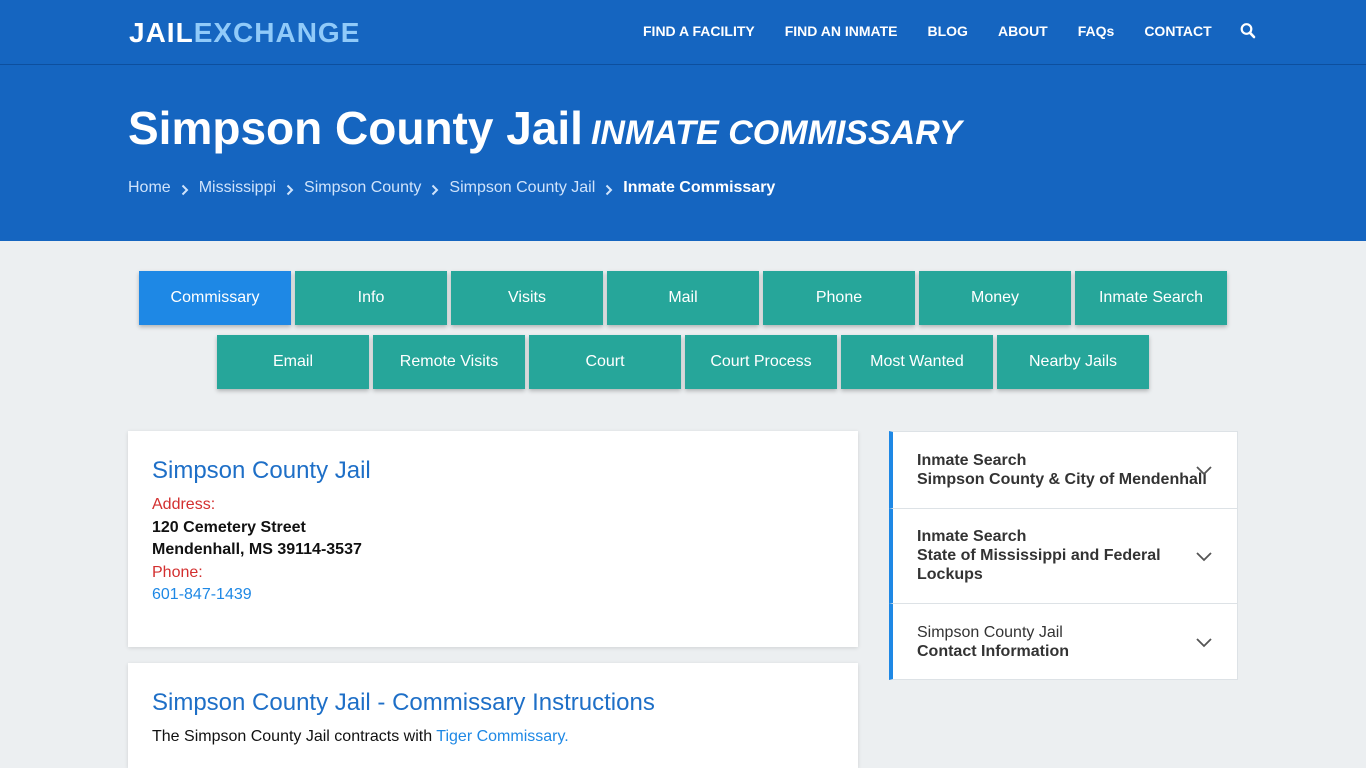 The height and width of the screenshot is (768, 1366). Describe the element at coordinates (371, 298) in the screenshot. I see `tab-info: Info` at that location.